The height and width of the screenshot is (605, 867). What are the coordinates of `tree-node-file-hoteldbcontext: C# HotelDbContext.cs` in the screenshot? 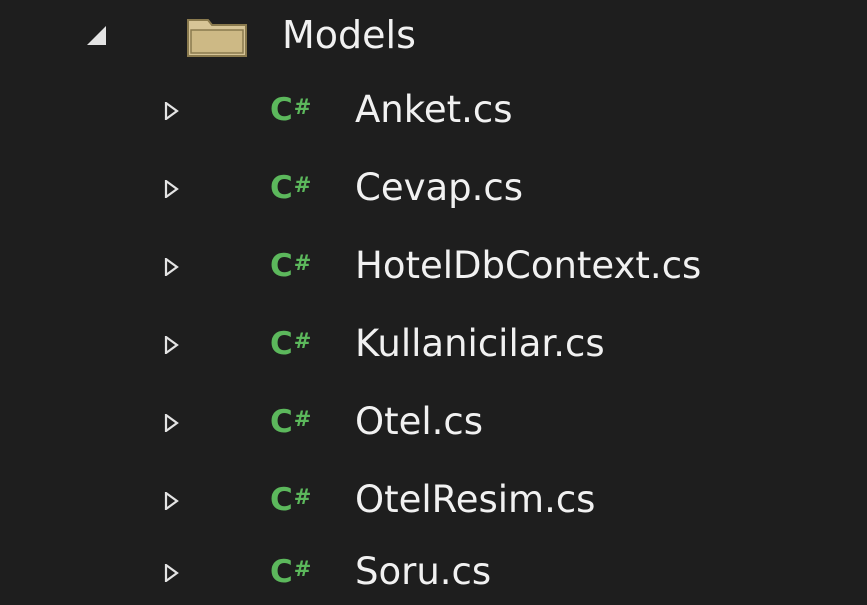 It's located at (433, 266).